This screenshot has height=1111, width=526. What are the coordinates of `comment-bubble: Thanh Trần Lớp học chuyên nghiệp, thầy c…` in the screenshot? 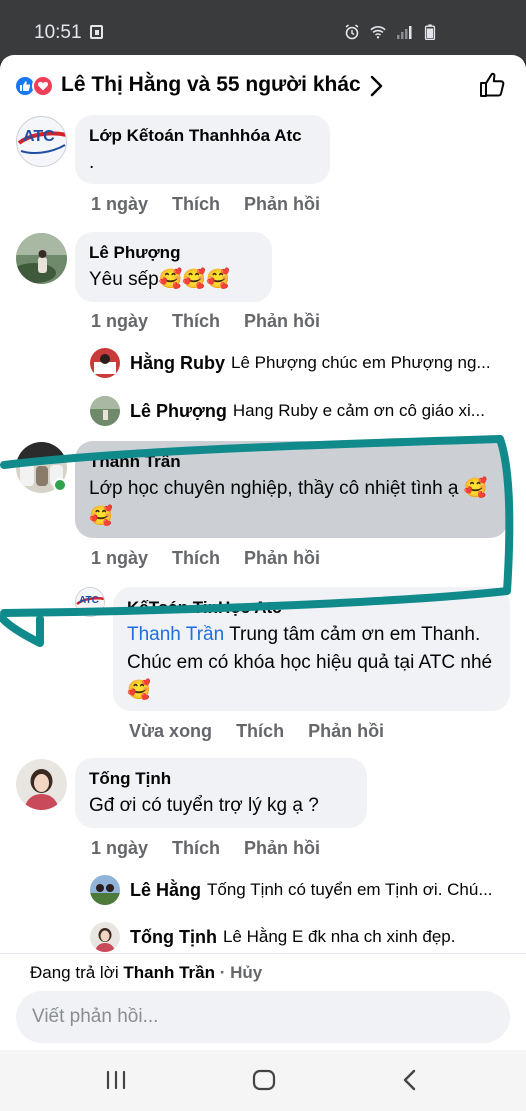 It's located at (291, 489).